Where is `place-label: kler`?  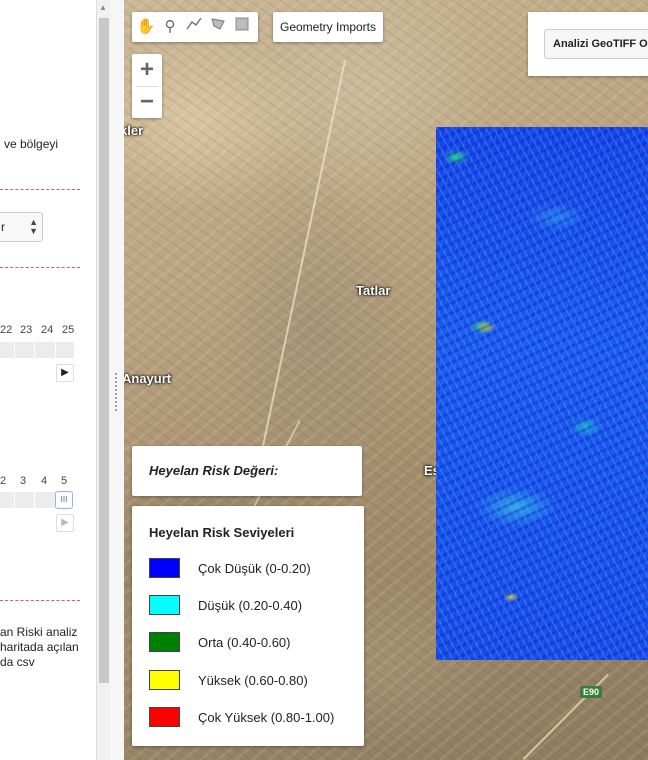 place-label: kler is located at coordinates (134, 130).